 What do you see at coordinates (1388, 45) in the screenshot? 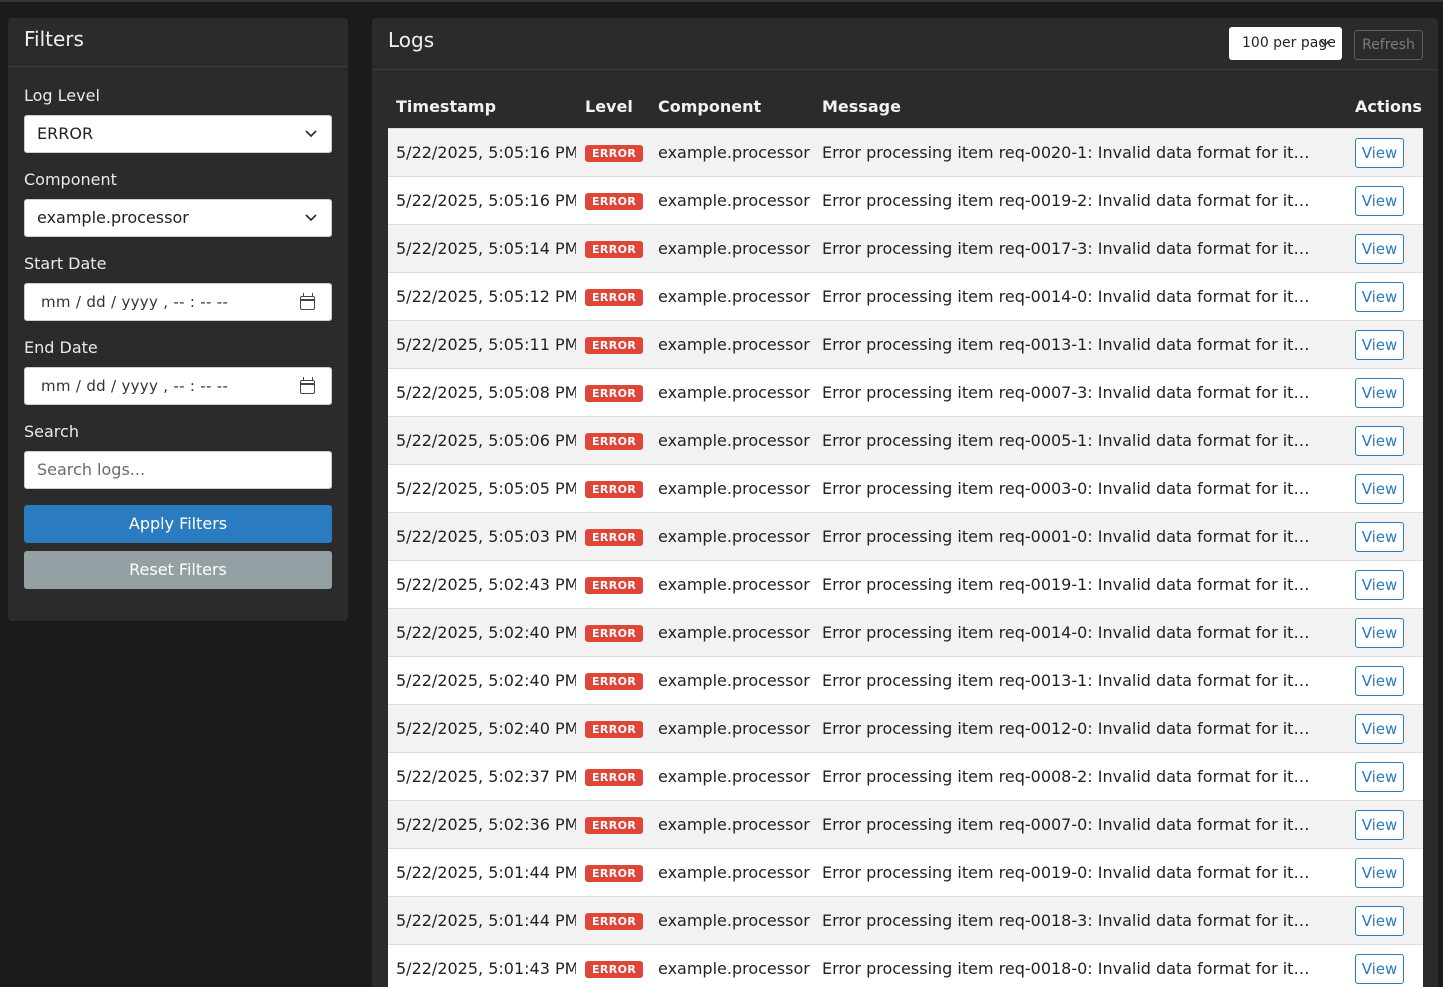
I see `refresh-button: Refresh` at bounding box center [1388, 45].